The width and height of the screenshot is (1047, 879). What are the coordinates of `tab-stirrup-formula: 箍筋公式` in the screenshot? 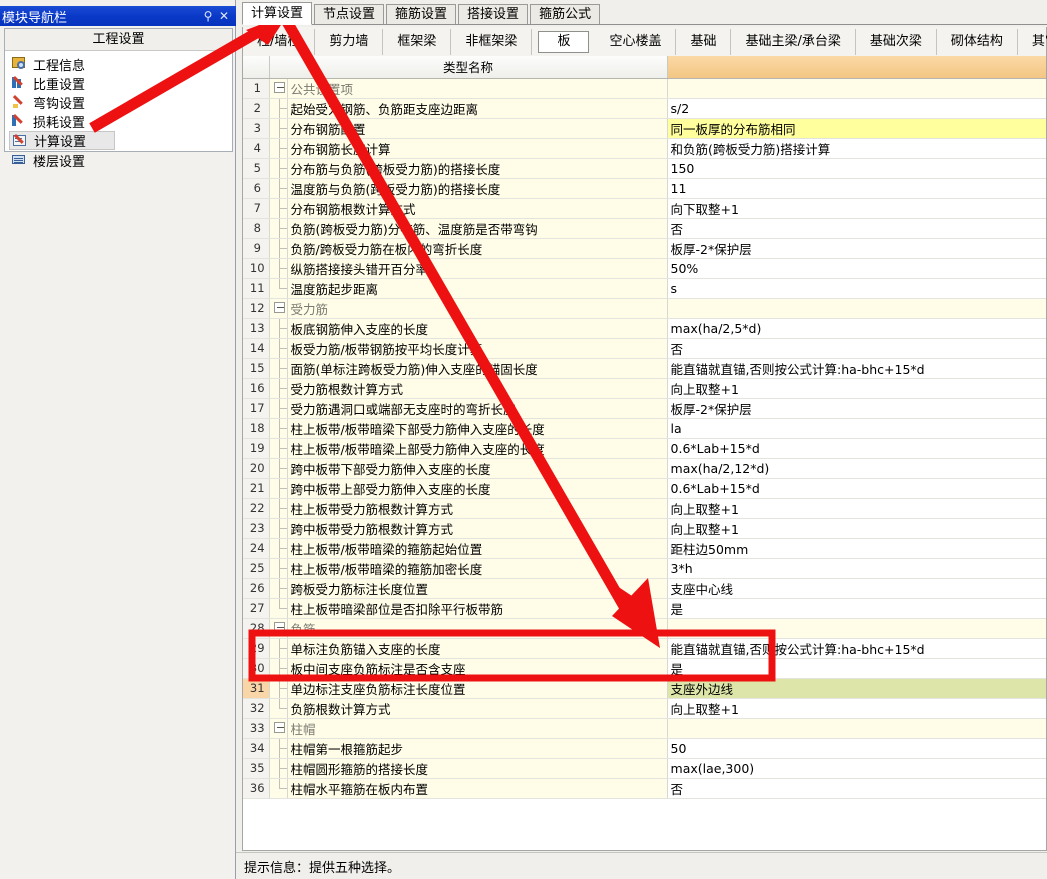 It's located at (565, 14).